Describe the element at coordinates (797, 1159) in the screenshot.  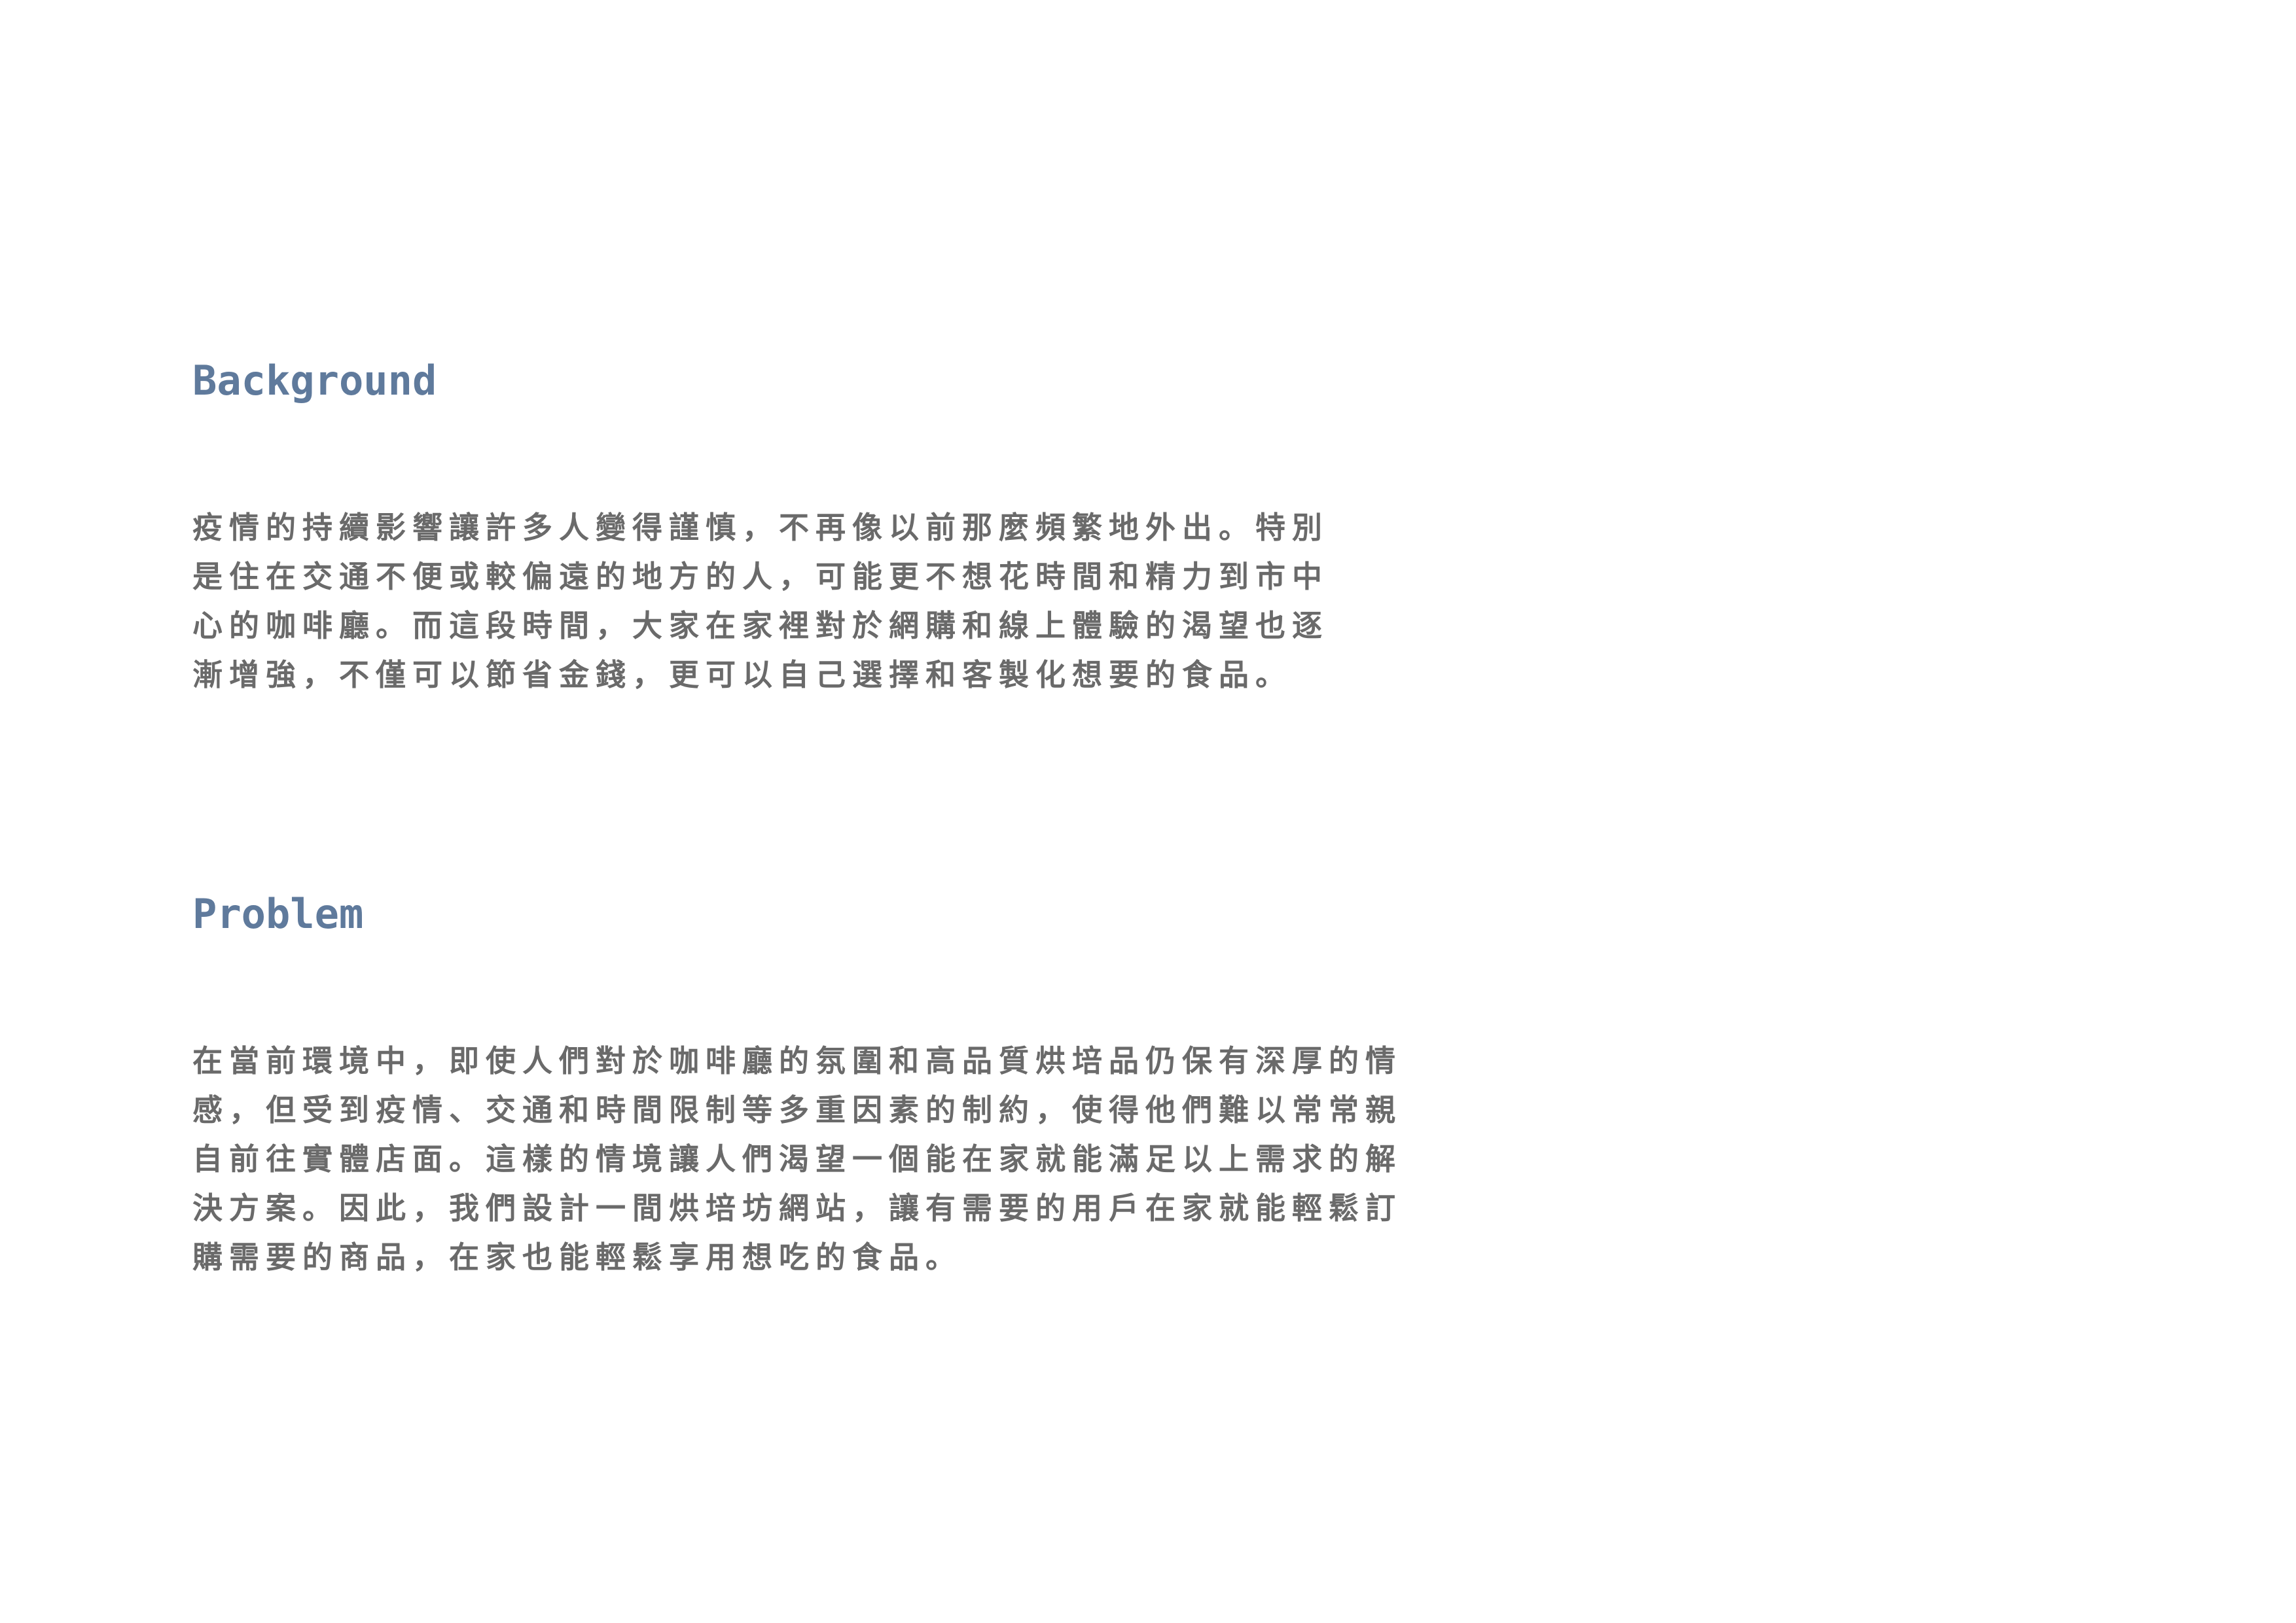
I see `problem-line: 自前往實體店面。這樣的情境讓人們渴望一個能在家就能滿足以上需求的解` at that location.